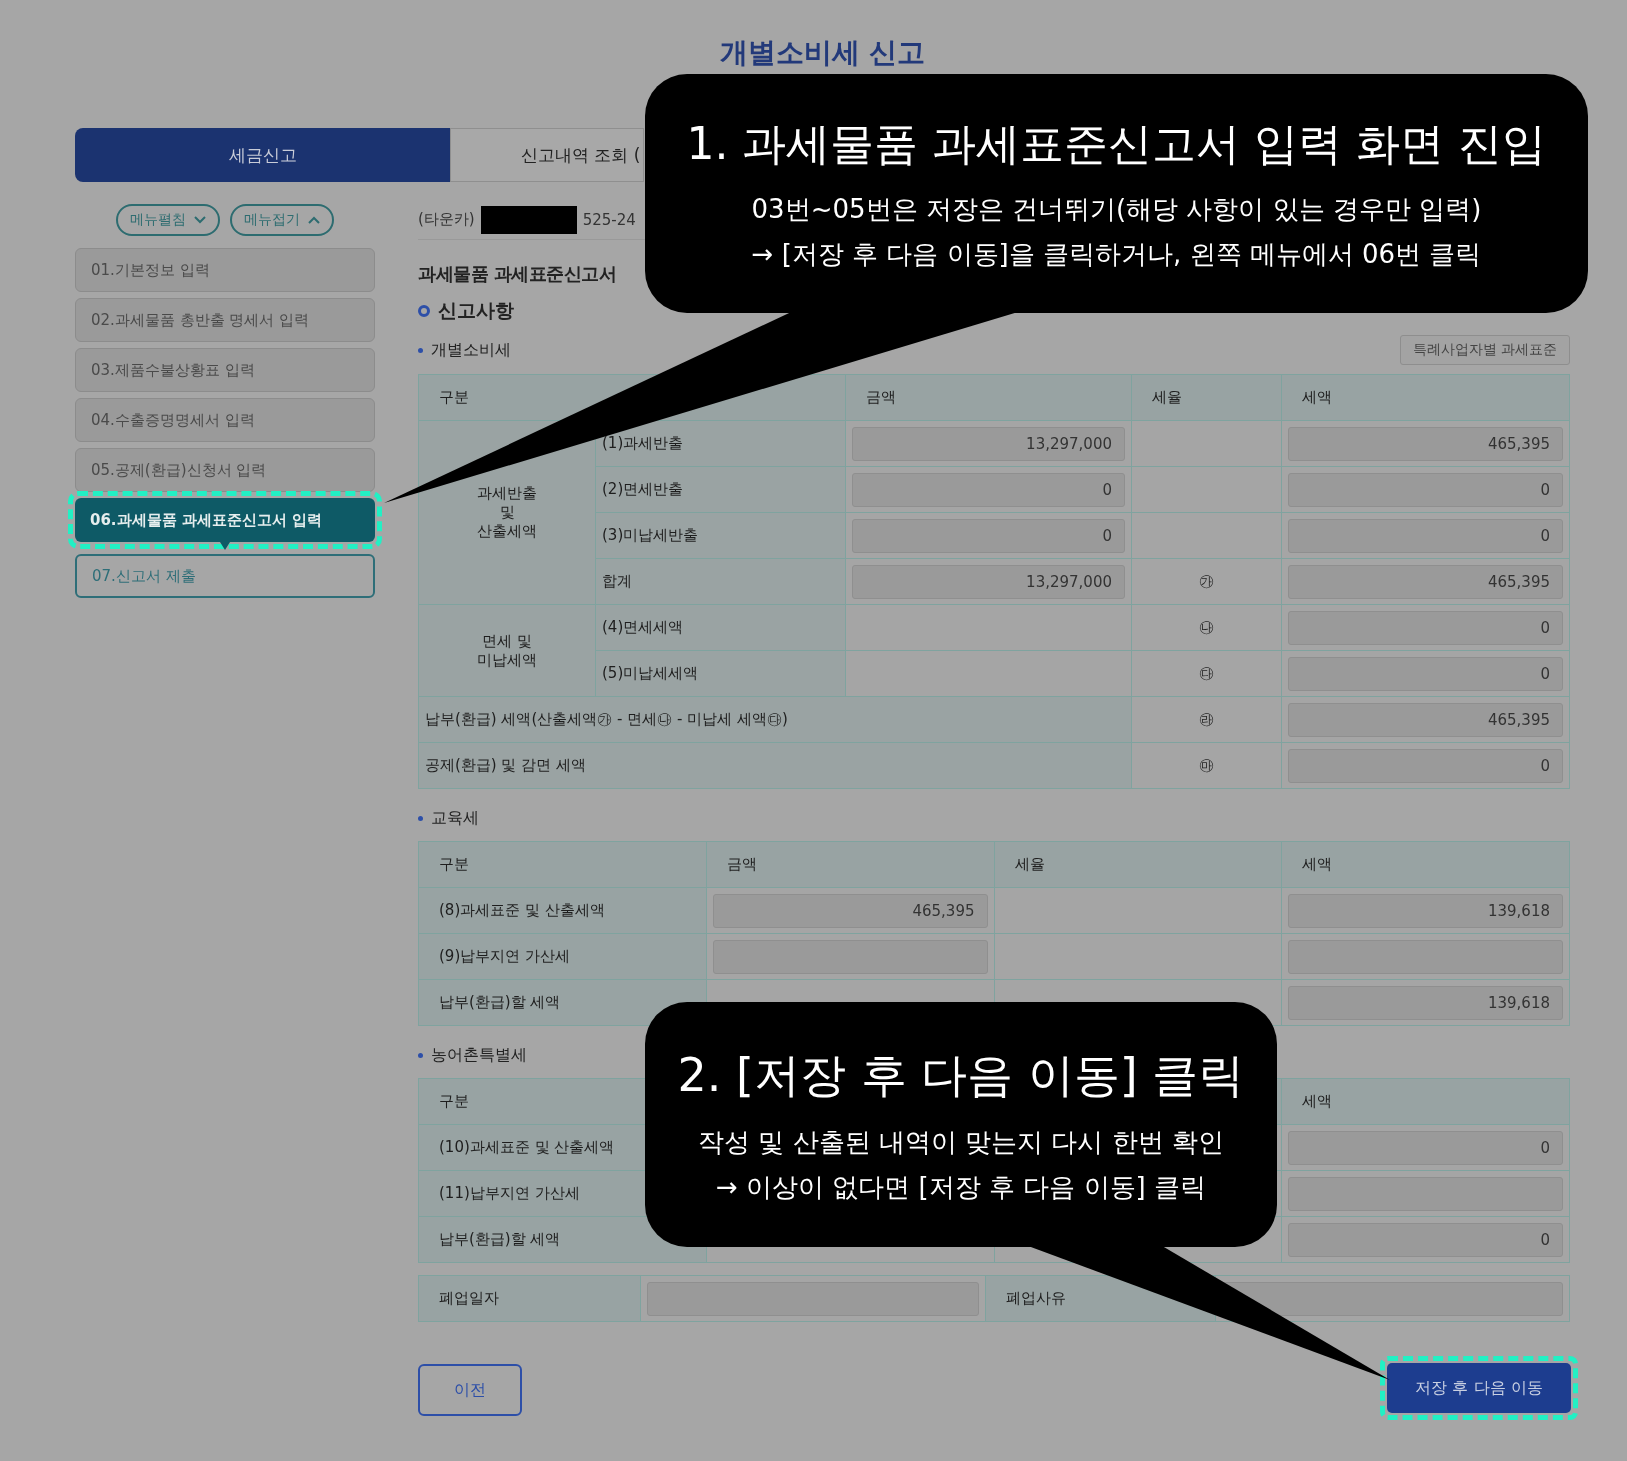 The image size is (1627, 1461). What do you see at coordinates (446, 219) in the screenshot?
I see `company-name: (타운카)` at bounding box center [446, 219].